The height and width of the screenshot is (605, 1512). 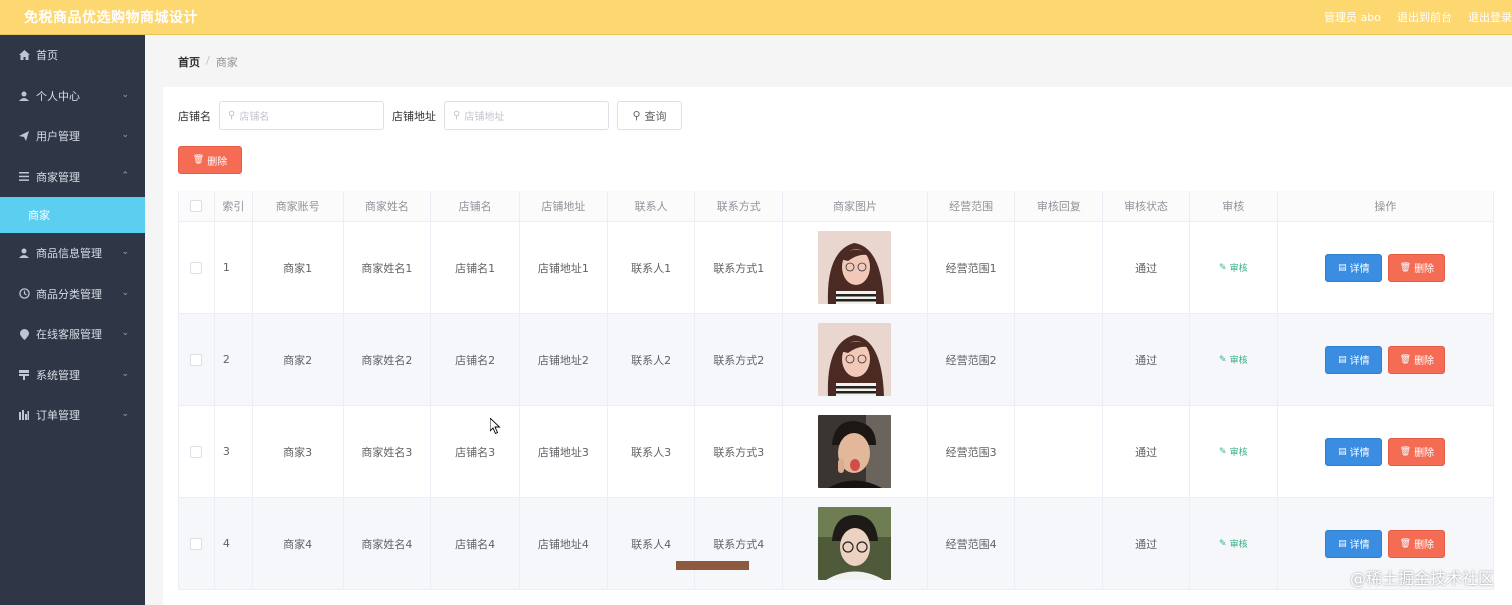 I want to click on sidebar-item-system: 系统管理 ⌄, so click(x=72, y=375).